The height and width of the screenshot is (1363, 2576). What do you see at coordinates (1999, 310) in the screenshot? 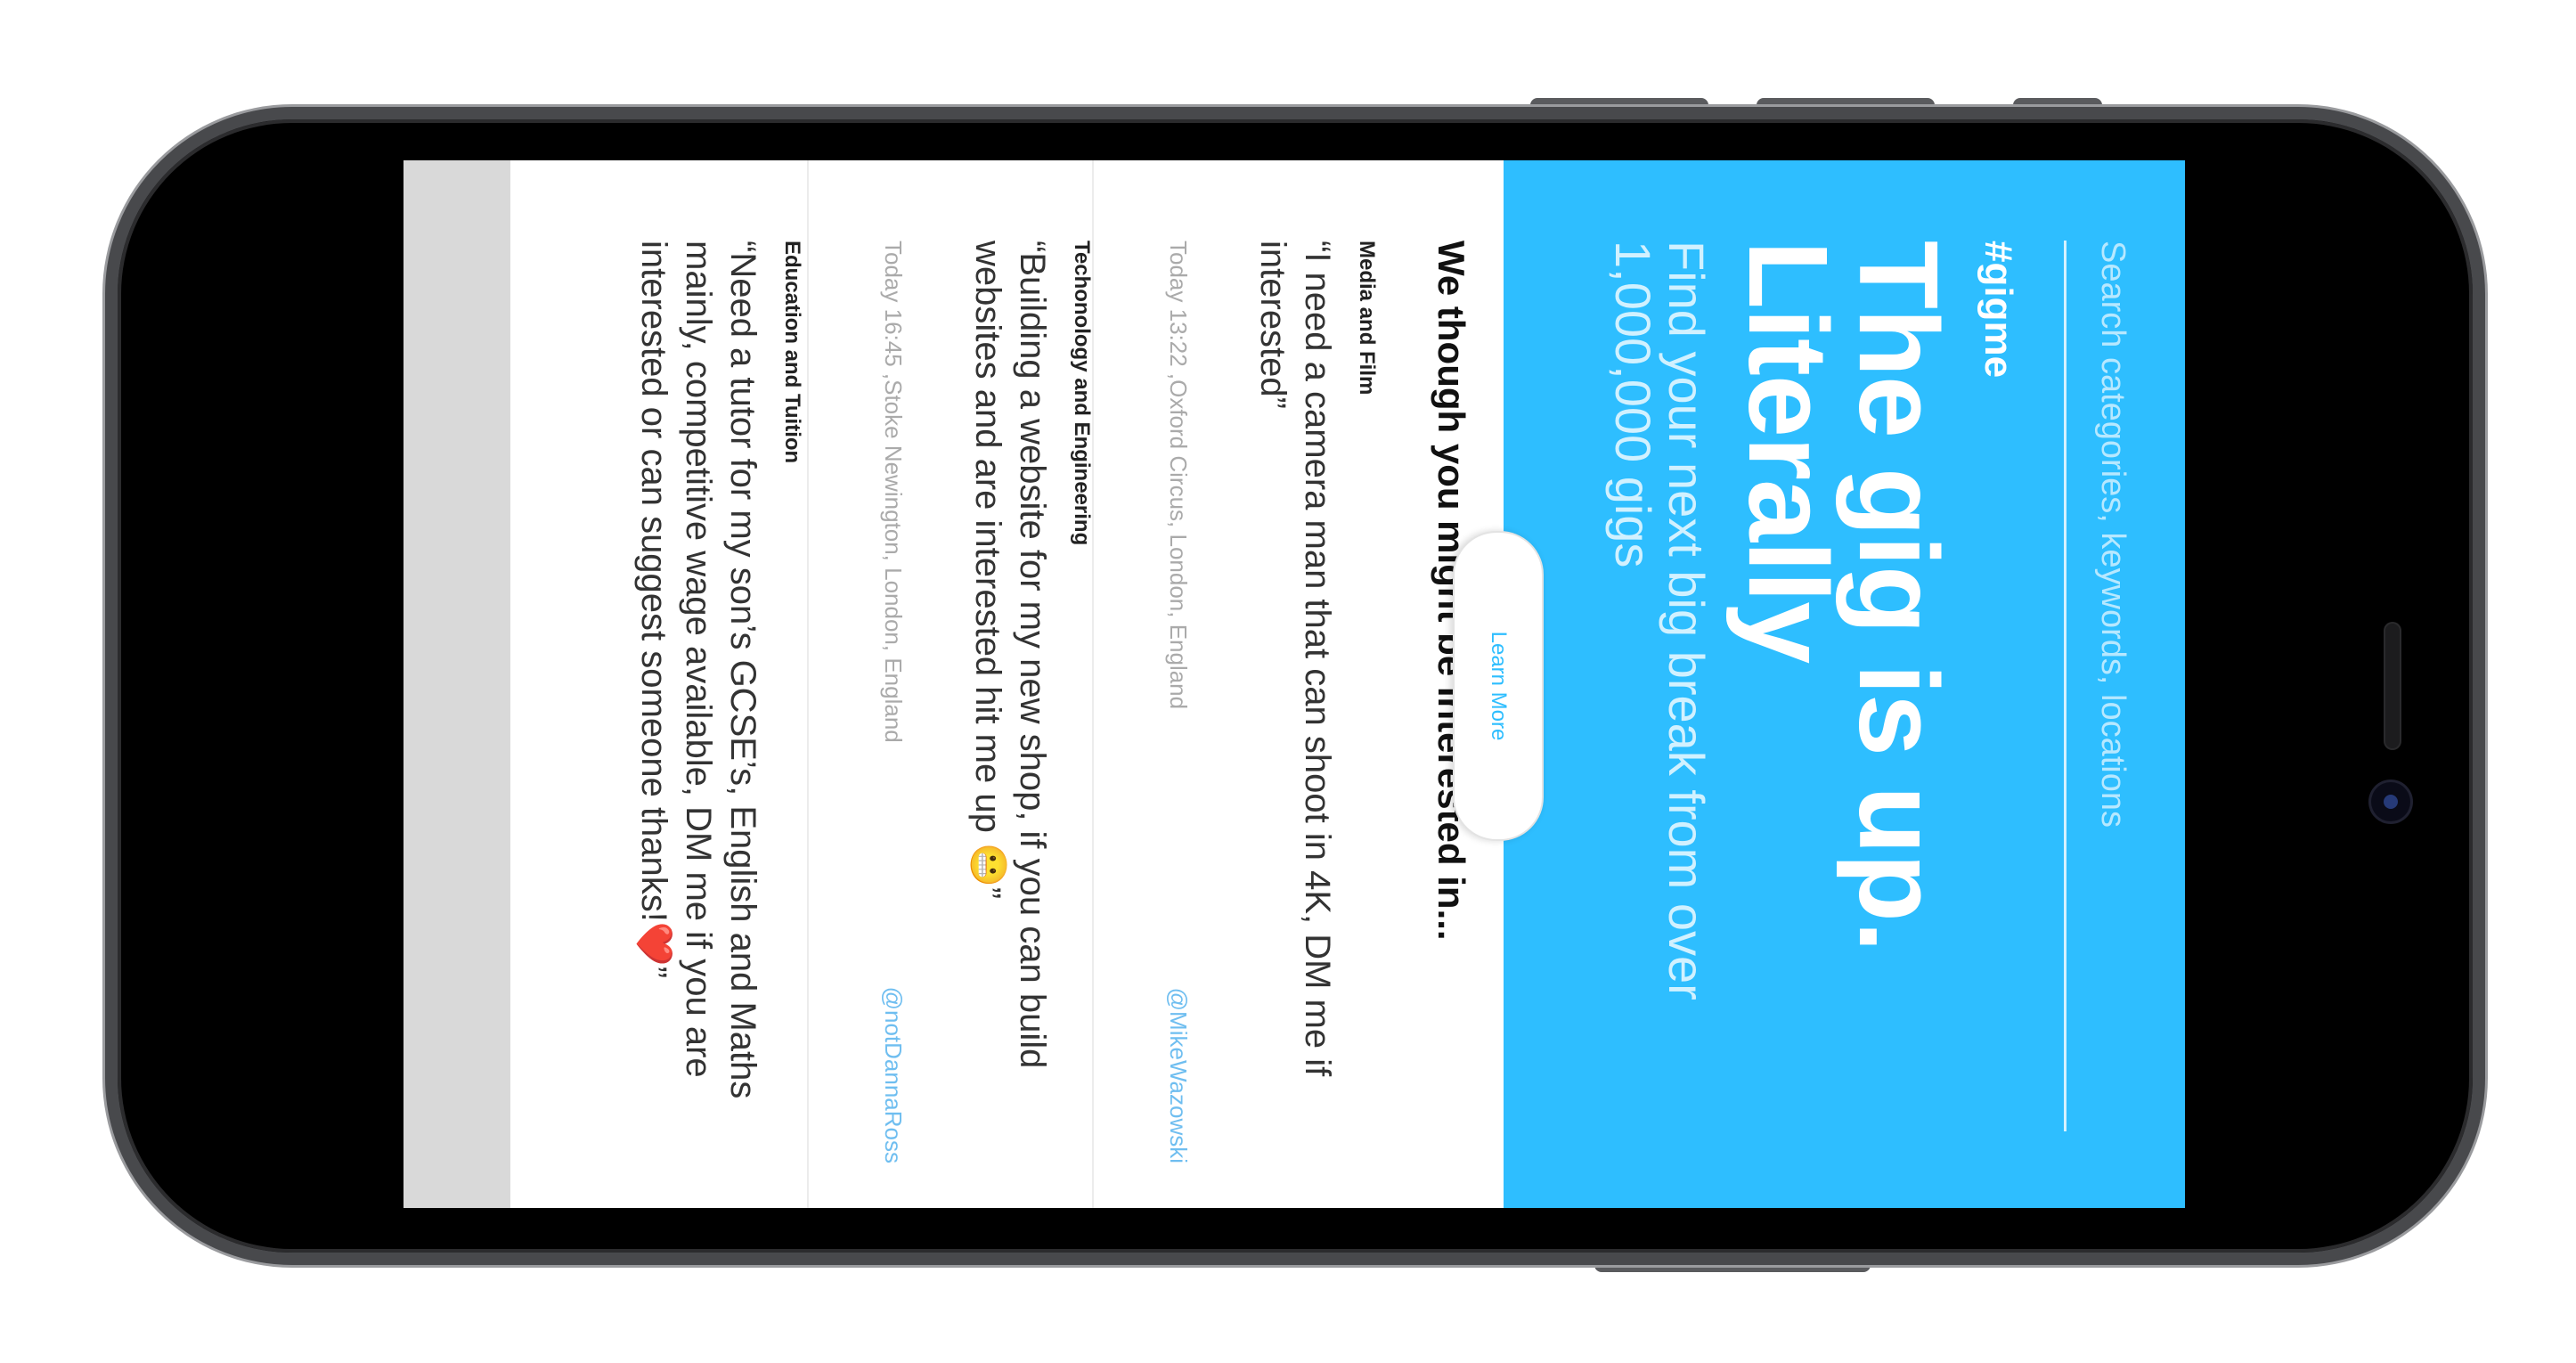
I see `brand-hashtag: #gigme` at bounding box center [1999, 310].